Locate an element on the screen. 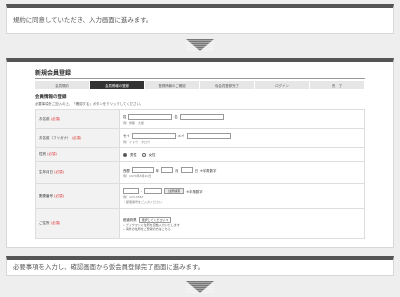  birth-day-input is located at coordinates (186, 170).